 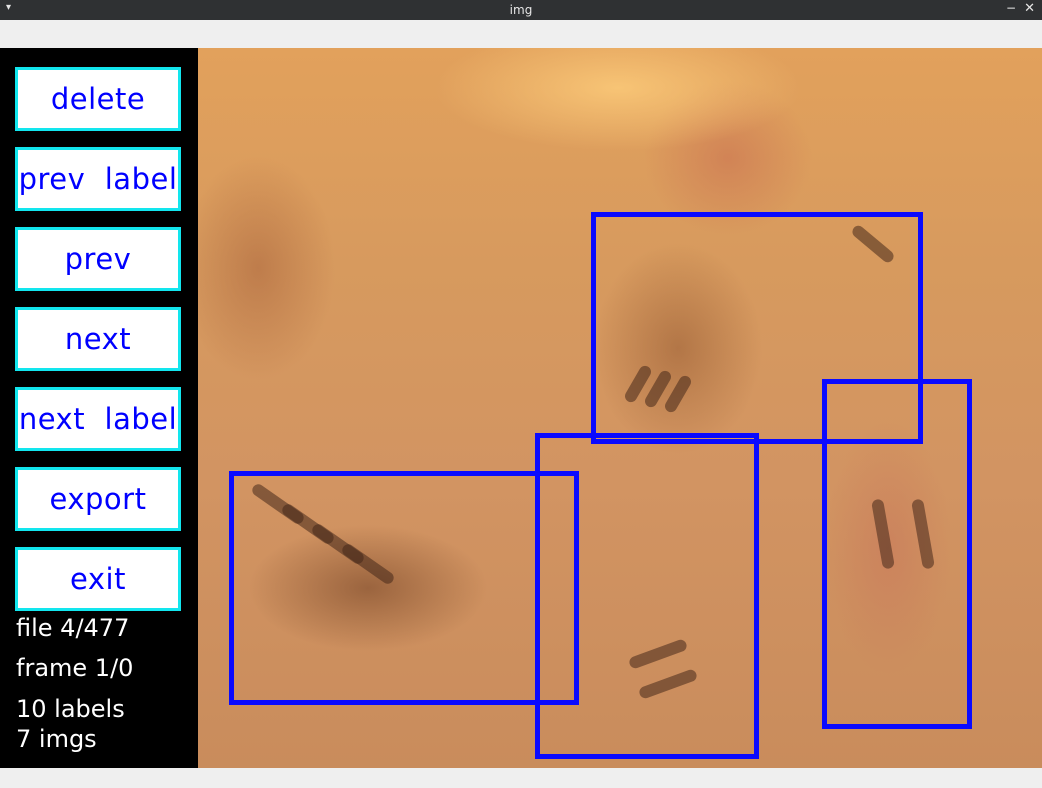 What do you see at coordinates (98, 499) in the screenshot?
I see `export-button: export` at bounding box center [98, 499].